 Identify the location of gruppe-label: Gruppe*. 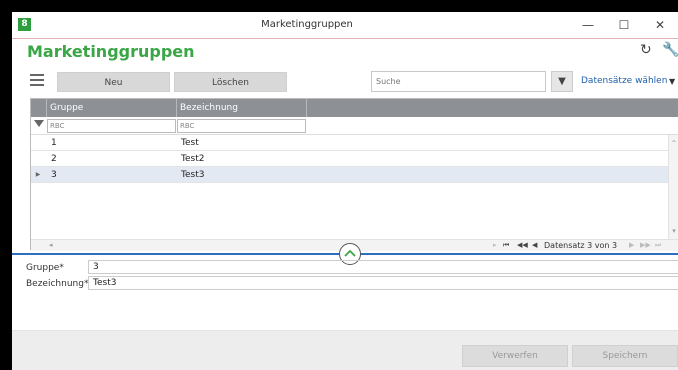
(45, 268).